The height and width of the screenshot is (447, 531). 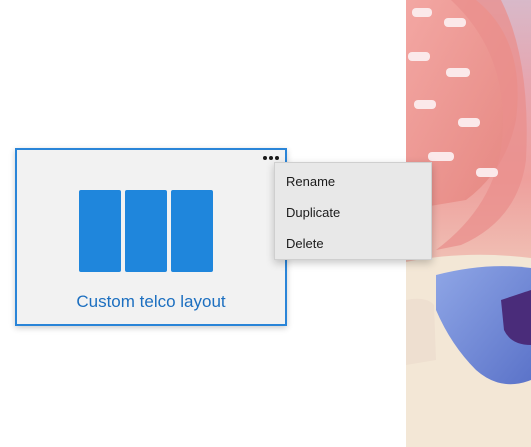 I want to click on layout-title: Custom telco layout, so click(x=151, y=301).